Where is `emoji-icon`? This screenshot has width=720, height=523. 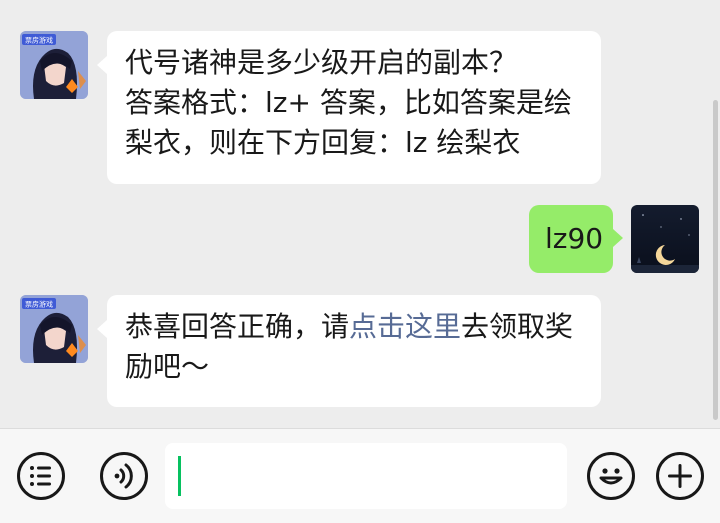 emoji-icon is located at coordinates (611, 476).